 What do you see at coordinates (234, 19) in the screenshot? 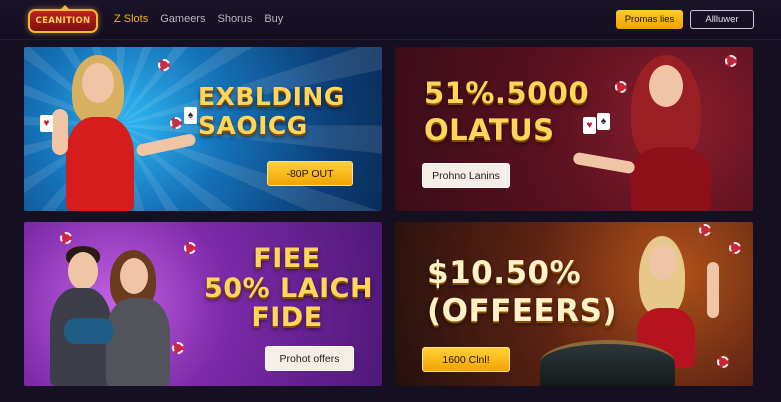
I see `nav-item-shows: Shorus` at bounding box center [234, 19].